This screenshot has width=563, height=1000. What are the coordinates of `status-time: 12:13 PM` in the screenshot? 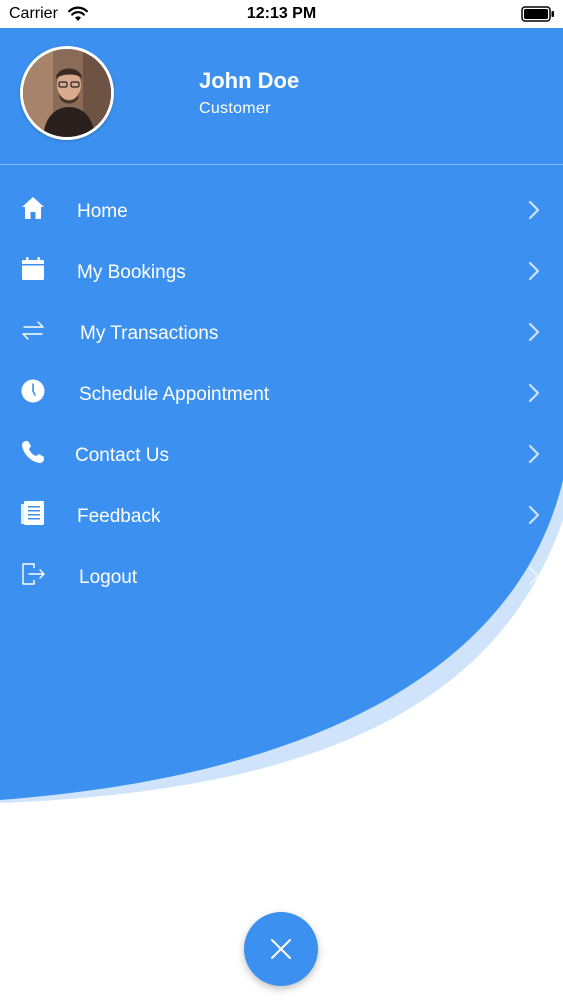 It's located at (281, 13).